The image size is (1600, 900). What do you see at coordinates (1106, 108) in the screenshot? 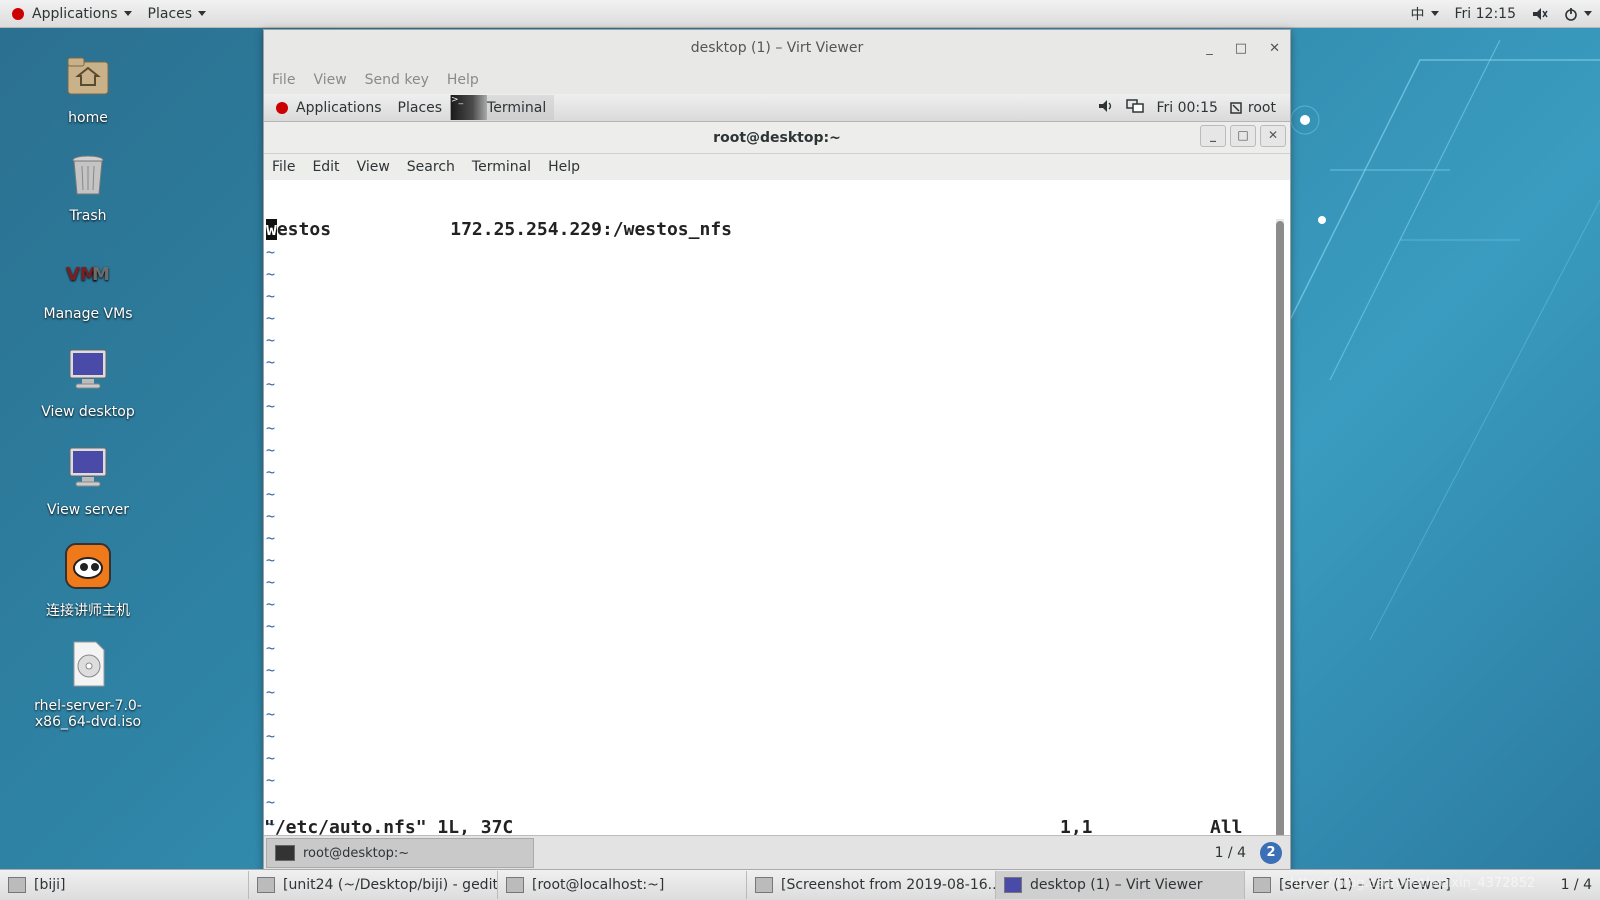
I see `volume-icon` at bounding box center [1106, 108].